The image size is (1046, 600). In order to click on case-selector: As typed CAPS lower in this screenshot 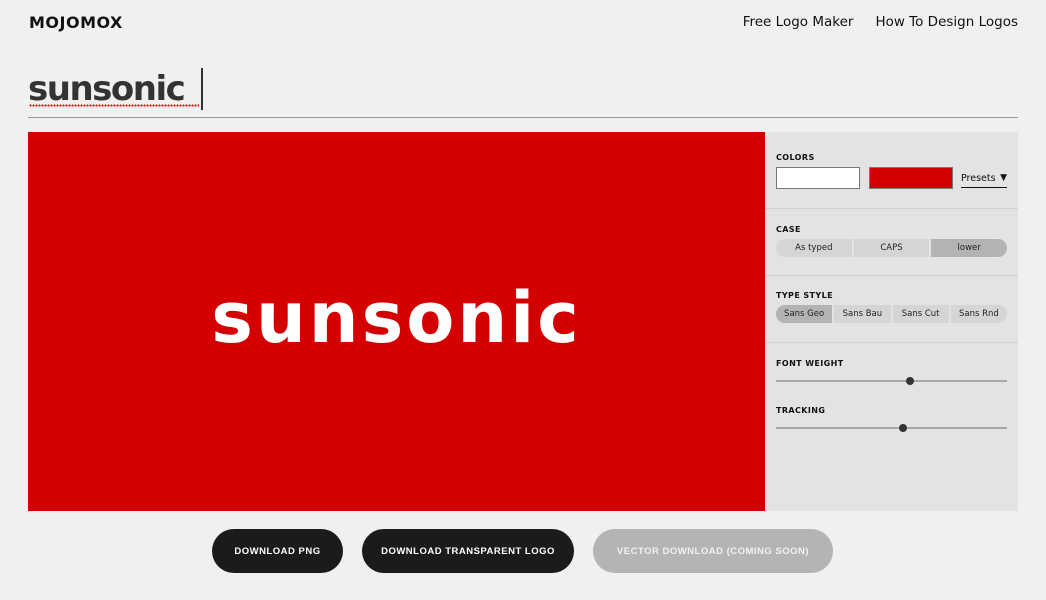, I will do `click(891, 248)`.